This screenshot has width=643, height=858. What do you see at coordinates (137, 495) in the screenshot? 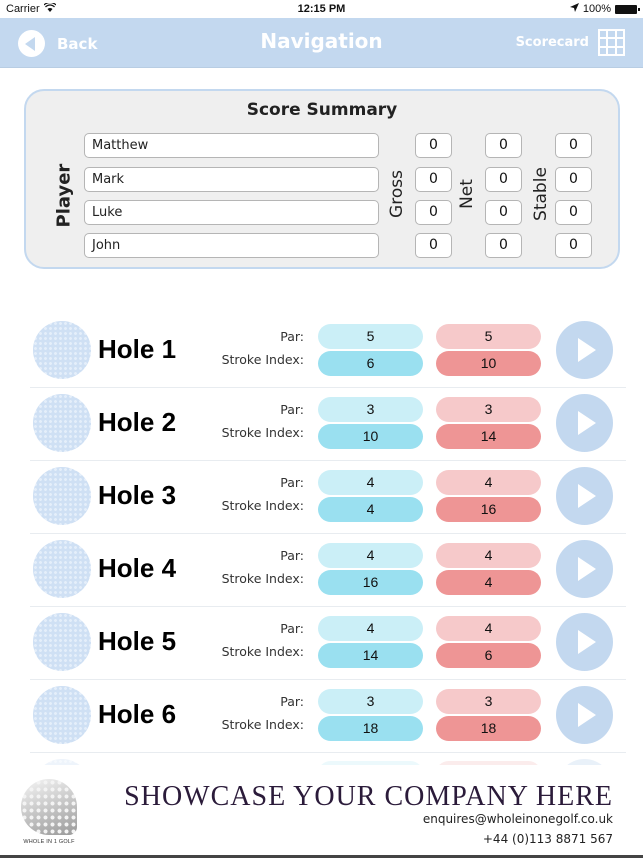
I see `hole-name: Hole 3` at bounding box center [137, 495].